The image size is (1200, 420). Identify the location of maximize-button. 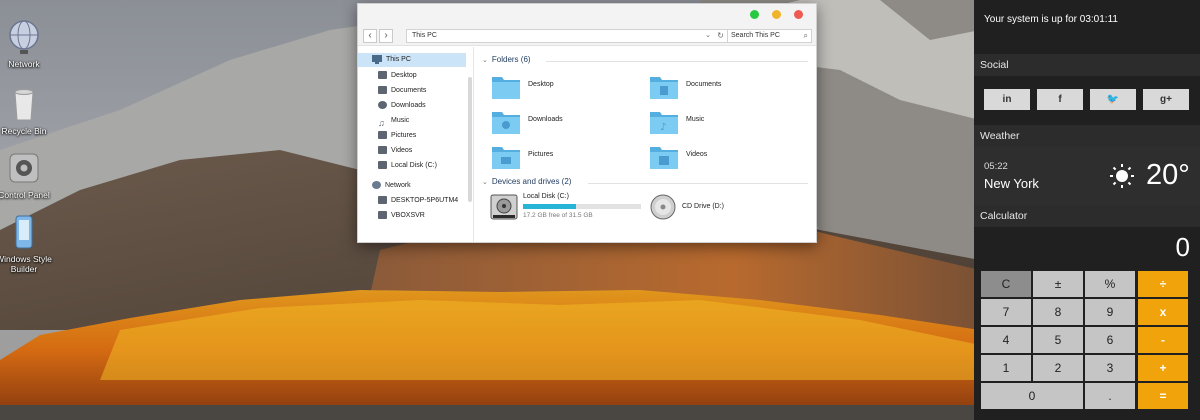
(754, 14).